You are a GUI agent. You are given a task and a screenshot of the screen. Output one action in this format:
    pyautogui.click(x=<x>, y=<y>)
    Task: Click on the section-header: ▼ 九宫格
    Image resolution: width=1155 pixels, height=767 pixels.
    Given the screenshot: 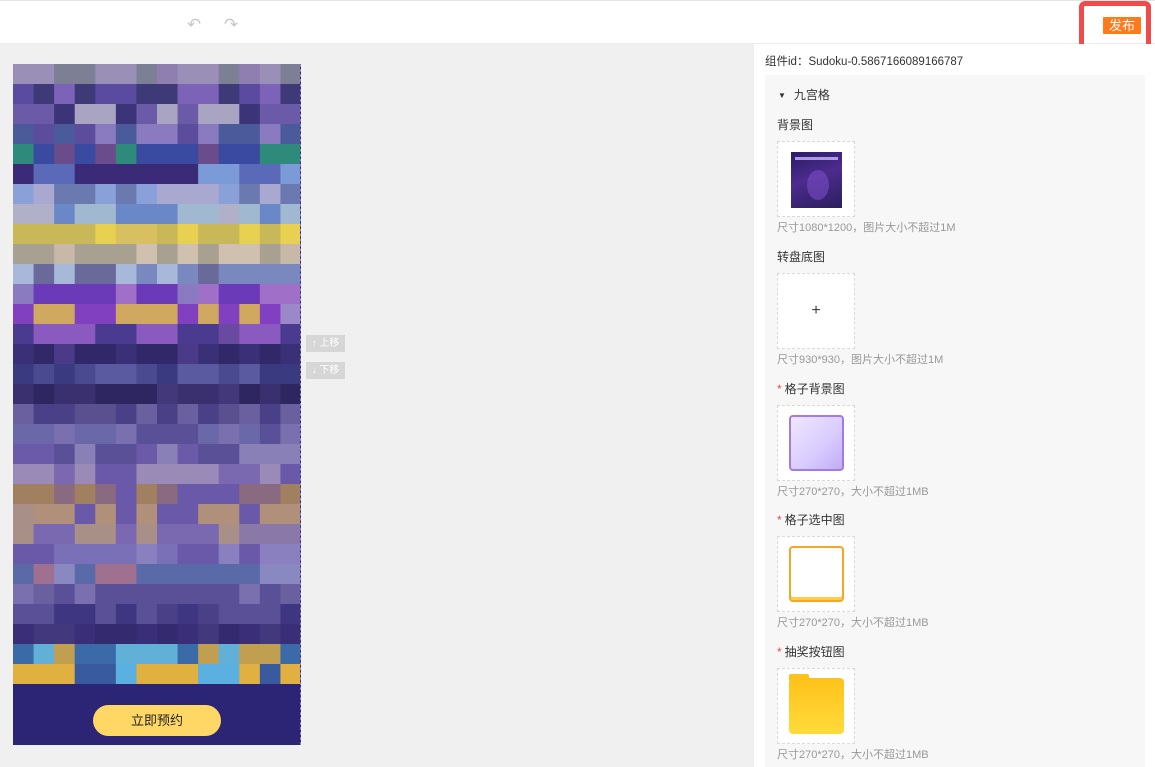 What is the action you would take?
    pyautogui.click(x=804, y=94)
    